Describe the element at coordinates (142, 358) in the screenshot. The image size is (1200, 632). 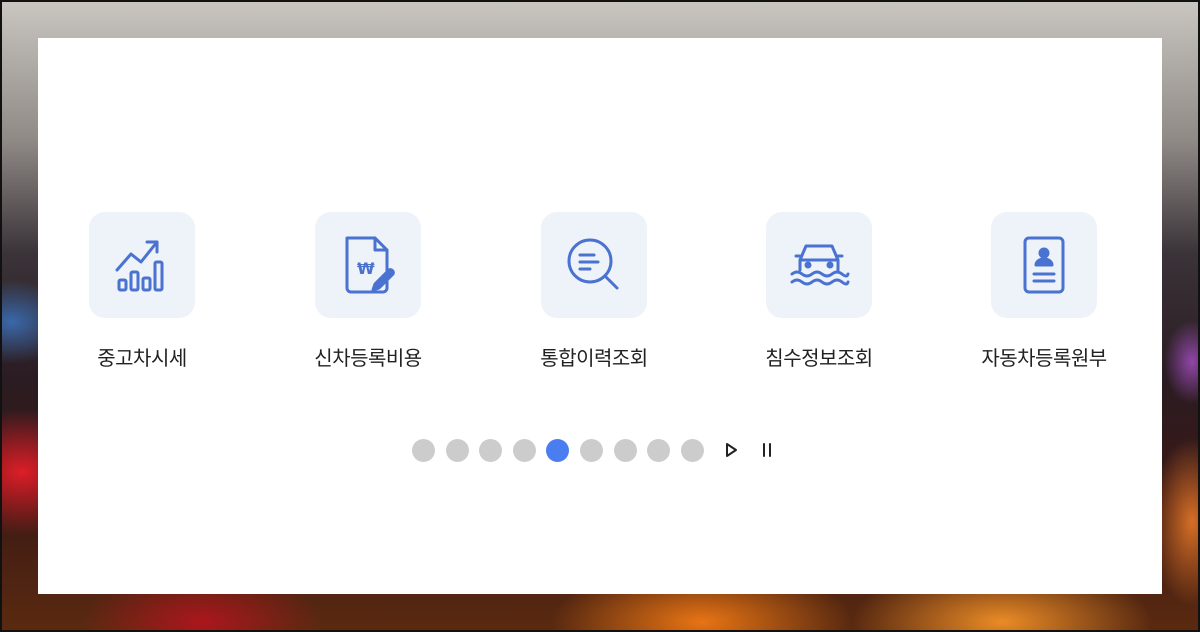
I see `menu-item-label: 중고차시세` at that location.